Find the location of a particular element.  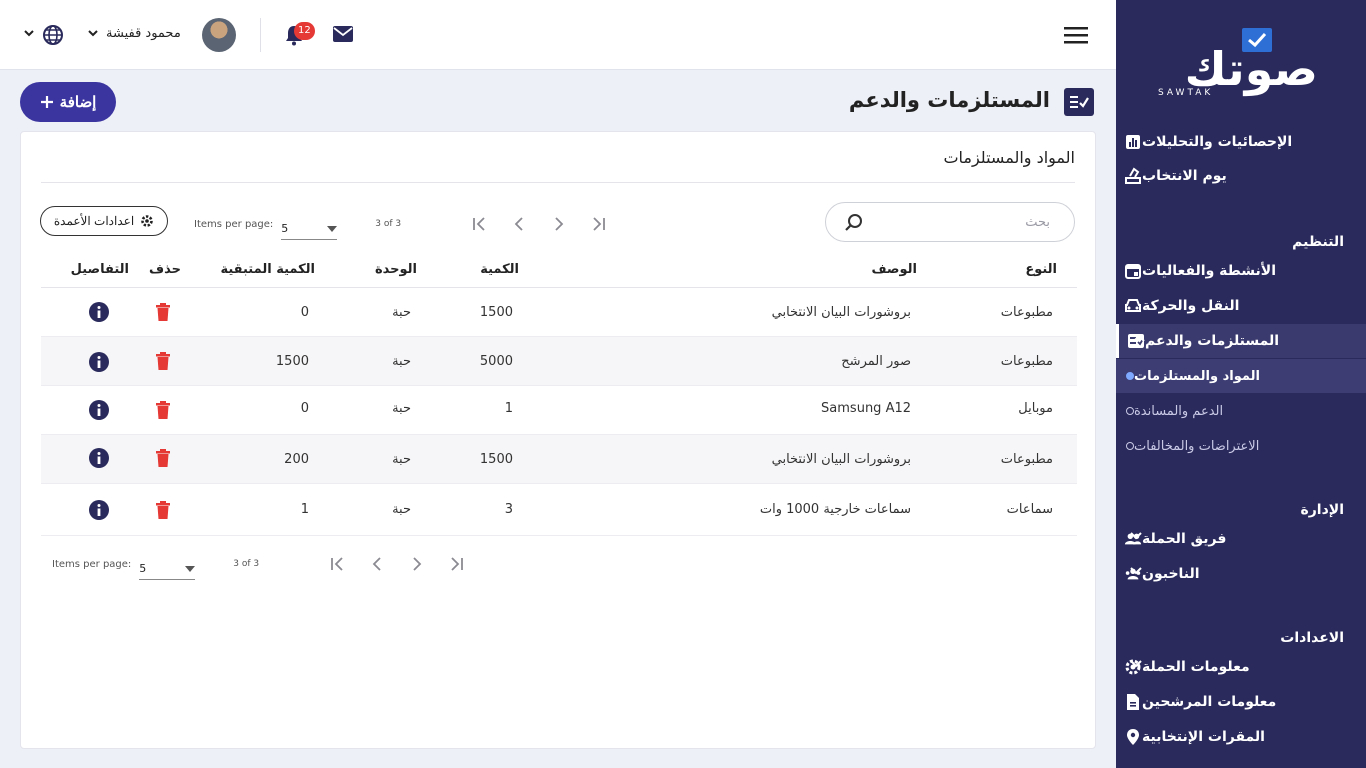

sawtak-logo: صوتك SAWTAK is located at coordinates (1238, 65).